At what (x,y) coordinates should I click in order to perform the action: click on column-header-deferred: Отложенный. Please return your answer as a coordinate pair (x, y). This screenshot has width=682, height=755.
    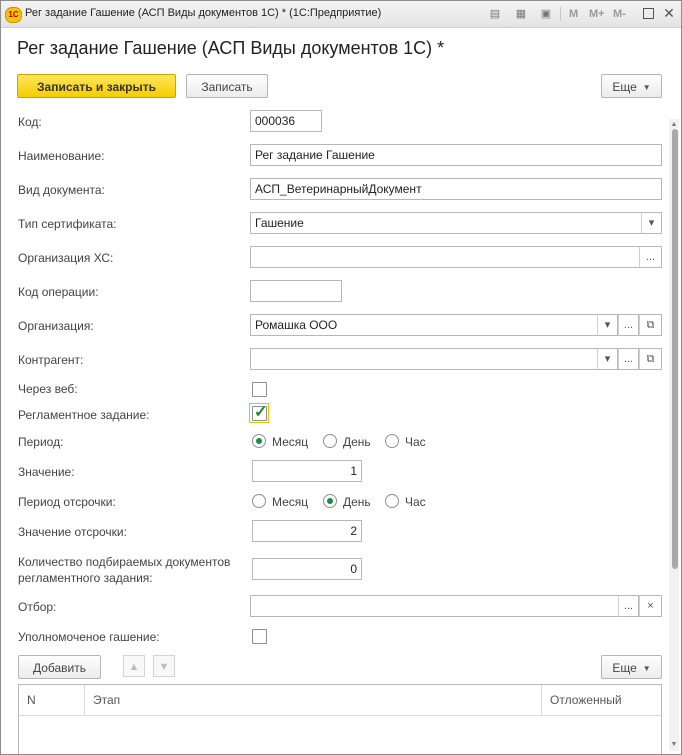
    Looking at the image, I should click on (601, 700).